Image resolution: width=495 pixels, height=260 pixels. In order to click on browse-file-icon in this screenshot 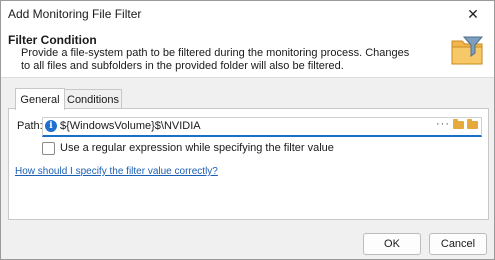, I will do `click(472, 124)`.